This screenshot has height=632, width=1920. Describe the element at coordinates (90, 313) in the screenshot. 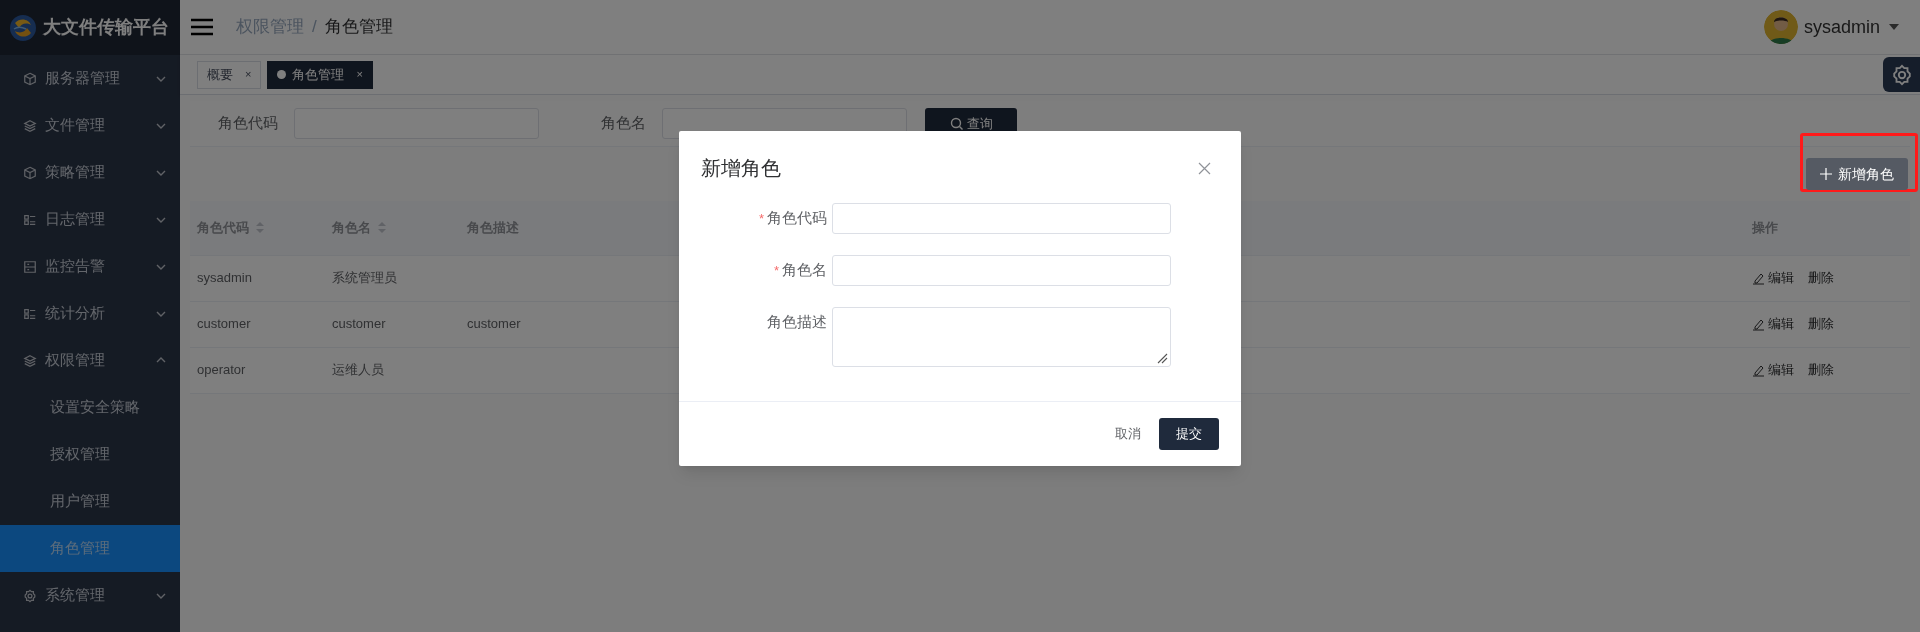

I see `sidebar-item: 统计分析` at that location.